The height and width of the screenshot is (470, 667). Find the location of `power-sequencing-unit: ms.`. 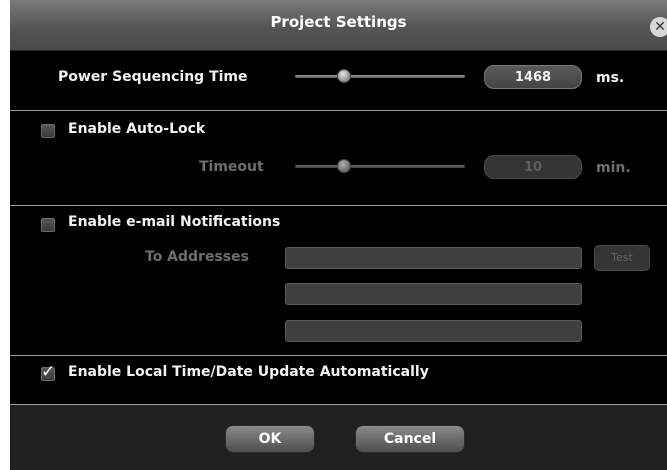

power-sequencing-unit: ms. is located at coordinates (610, 78).